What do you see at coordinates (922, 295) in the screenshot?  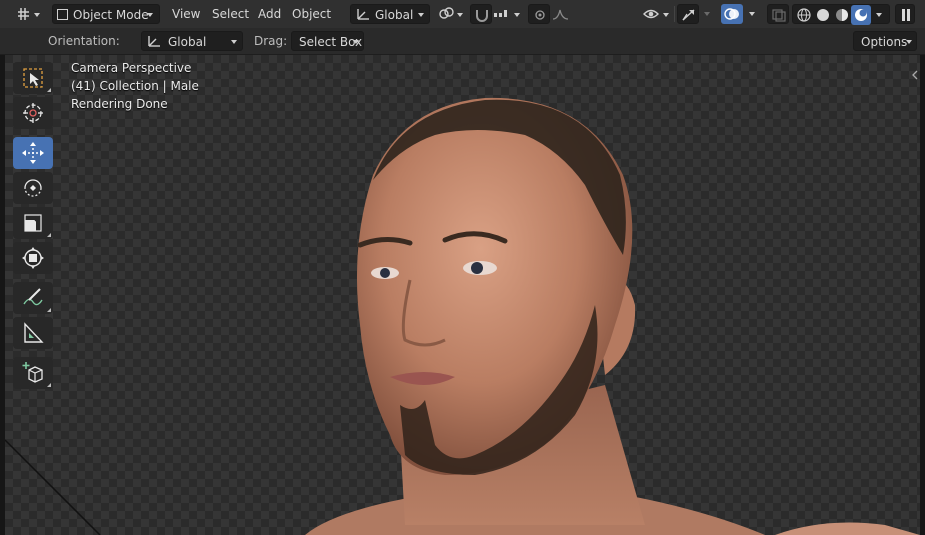 I see `viewport-border-right` at bounding box center [922, 295].